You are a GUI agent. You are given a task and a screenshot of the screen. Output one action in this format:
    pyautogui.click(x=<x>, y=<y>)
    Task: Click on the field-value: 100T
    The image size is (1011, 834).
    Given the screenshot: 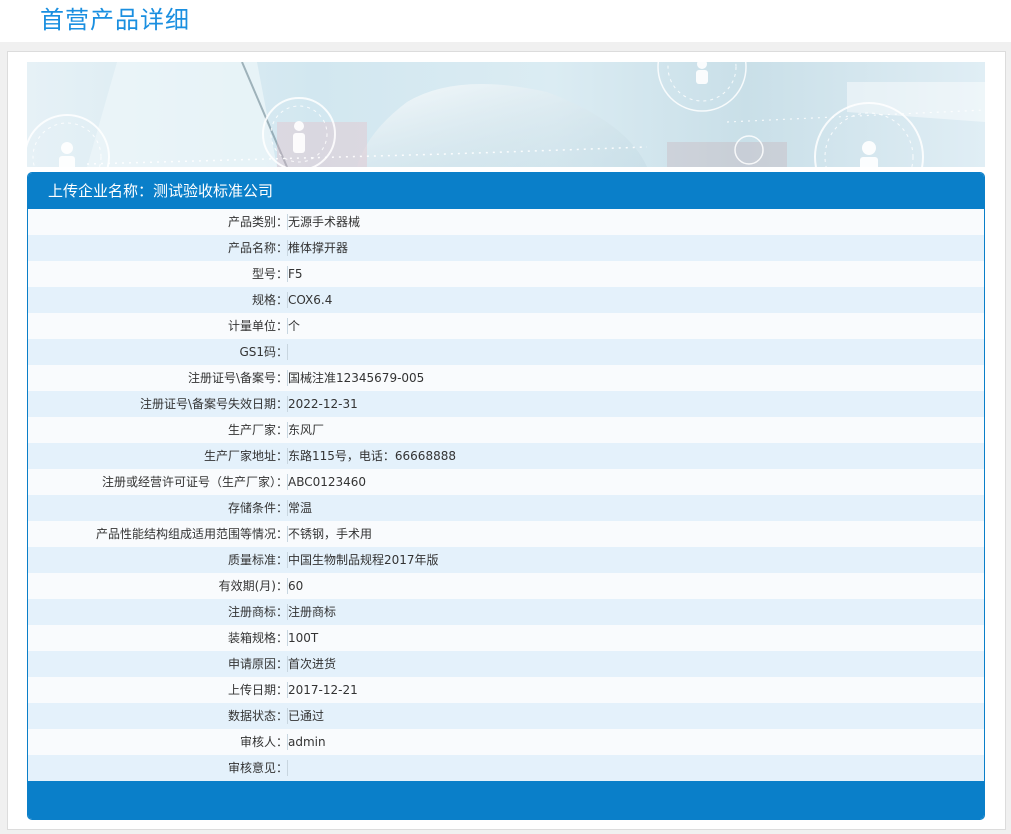 What is the action you would take?
    pyautogui.click(x=303, y=638)
    